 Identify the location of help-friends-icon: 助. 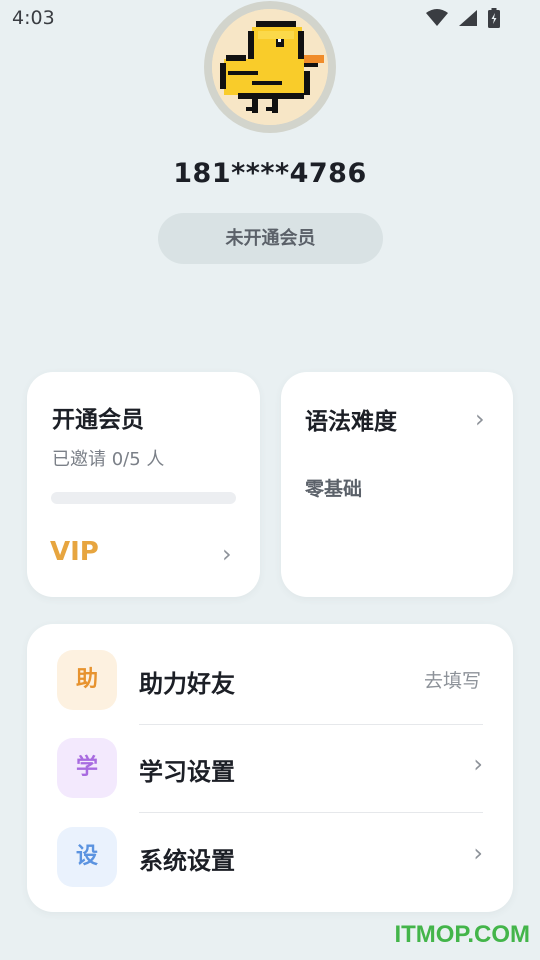
(87, 680).